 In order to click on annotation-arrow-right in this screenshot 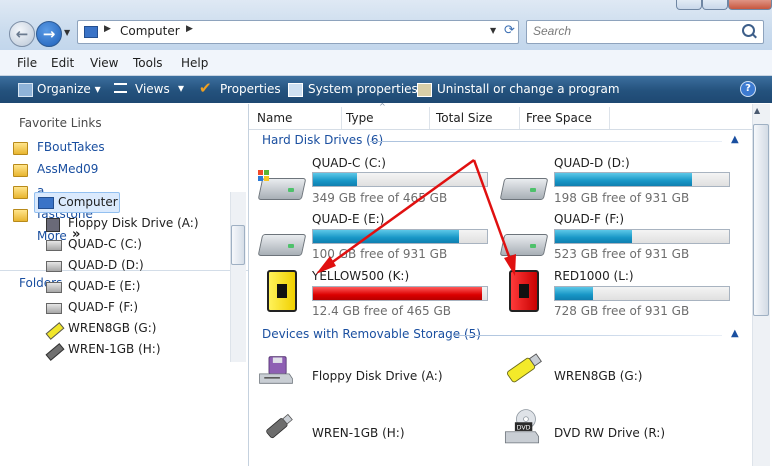, I will do `click(494, 217)`.